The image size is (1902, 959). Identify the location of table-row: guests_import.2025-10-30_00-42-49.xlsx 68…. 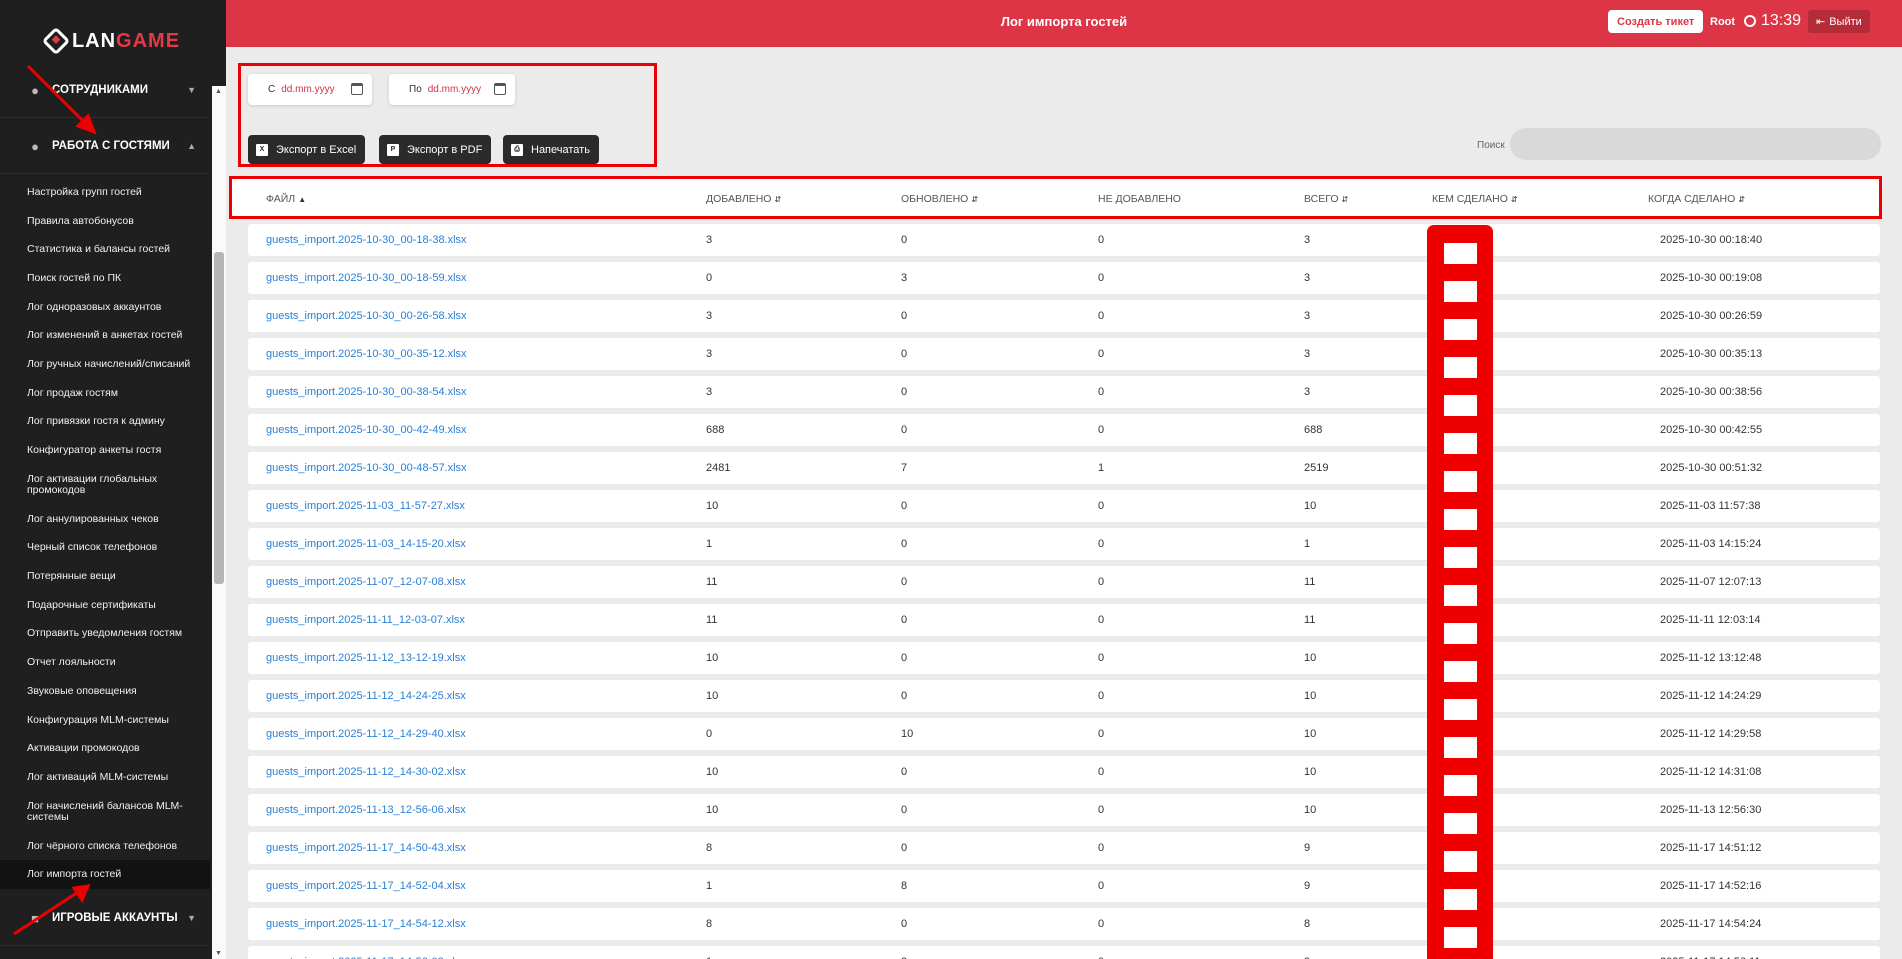
(1064, 430).